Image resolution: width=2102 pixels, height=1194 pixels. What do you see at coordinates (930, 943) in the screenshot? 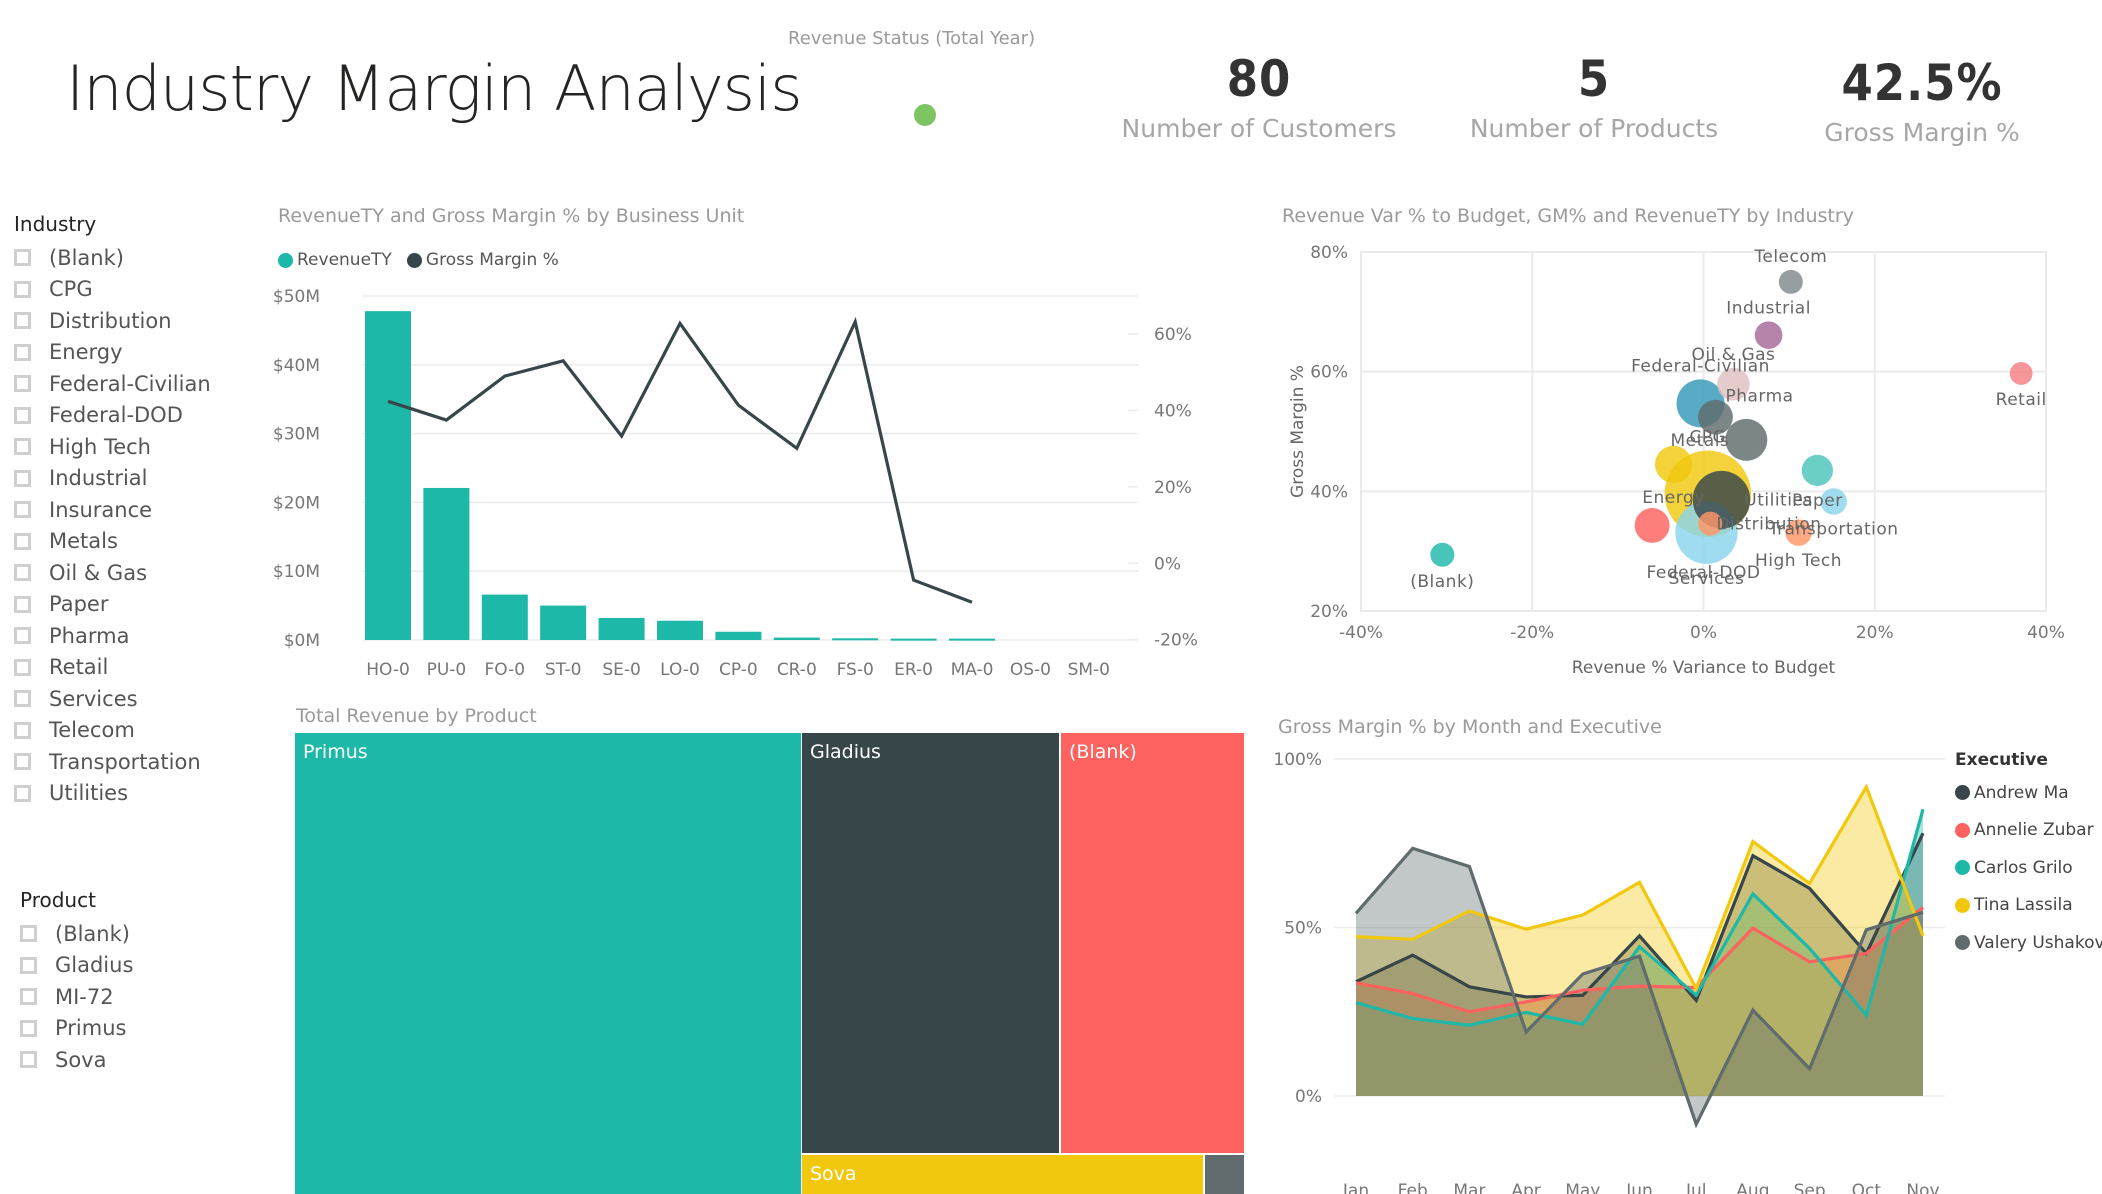
I see `treemap-tile-gladius: Gladius` at bounding box center [930, 943].